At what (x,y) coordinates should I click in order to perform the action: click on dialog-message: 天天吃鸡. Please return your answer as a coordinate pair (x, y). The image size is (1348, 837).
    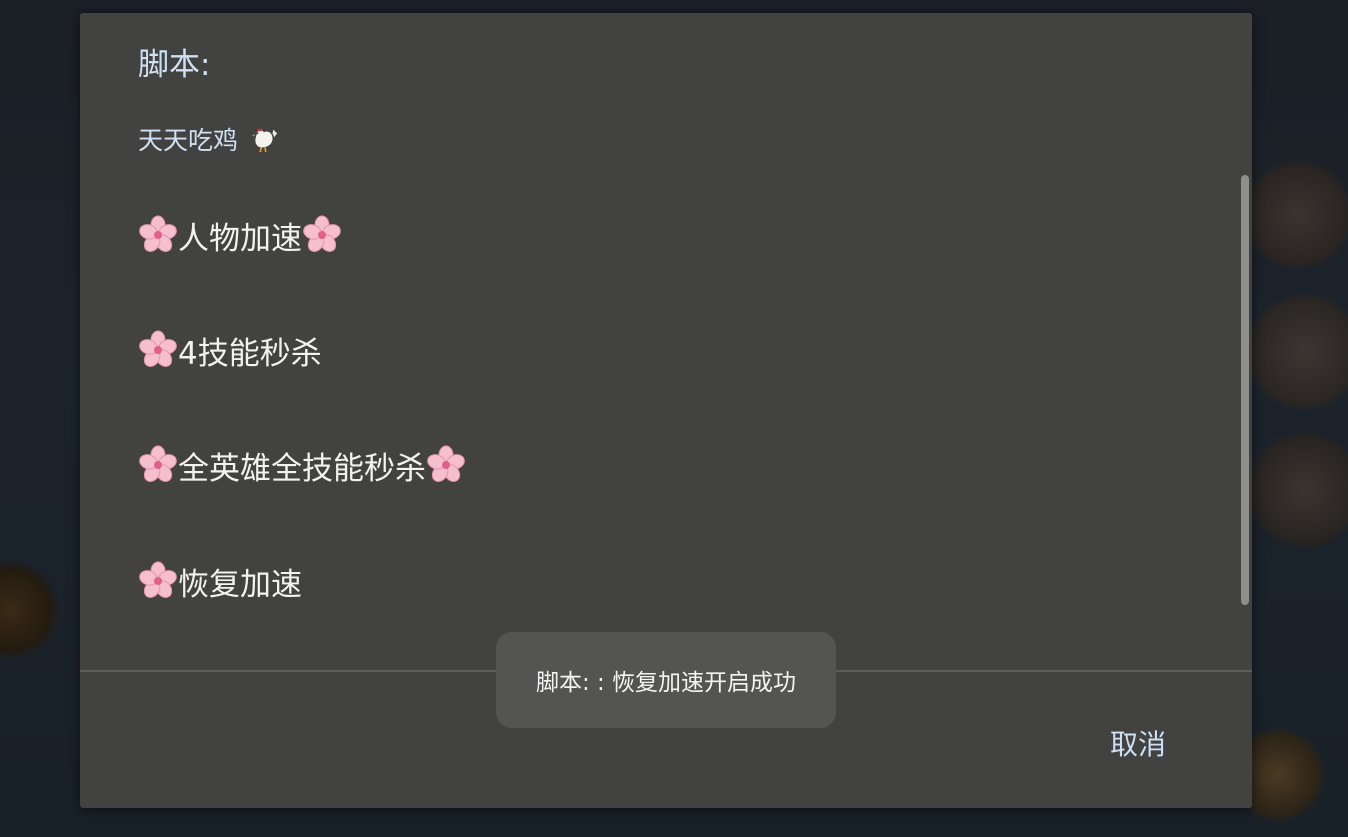
    Looking at the image, I should click on (208, 139).